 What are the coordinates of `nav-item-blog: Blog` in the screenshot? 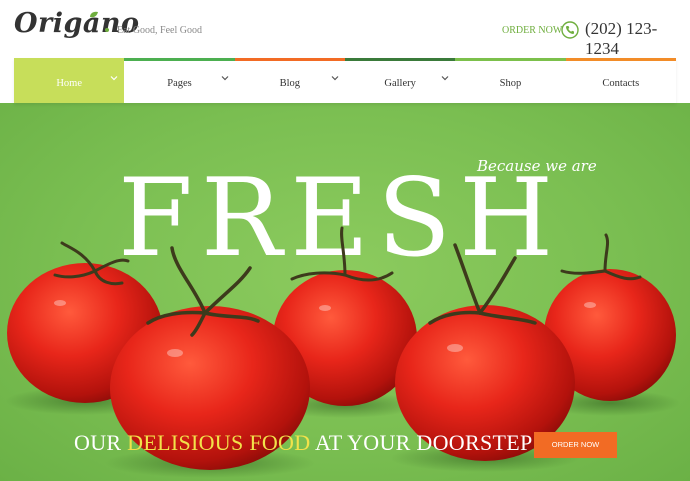 It's located at (289, 80).